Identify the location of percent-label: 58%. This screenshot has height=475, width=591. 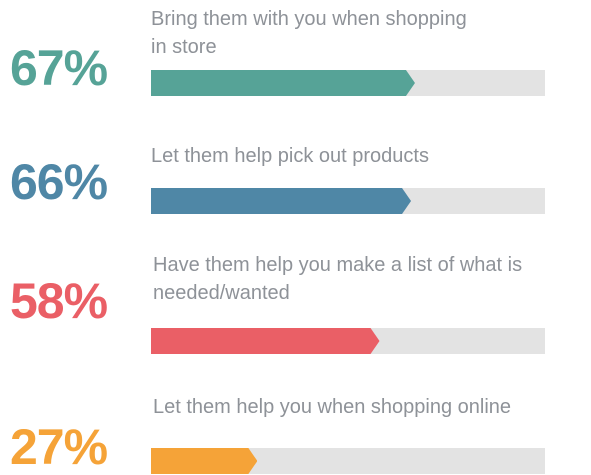
(59, 301).